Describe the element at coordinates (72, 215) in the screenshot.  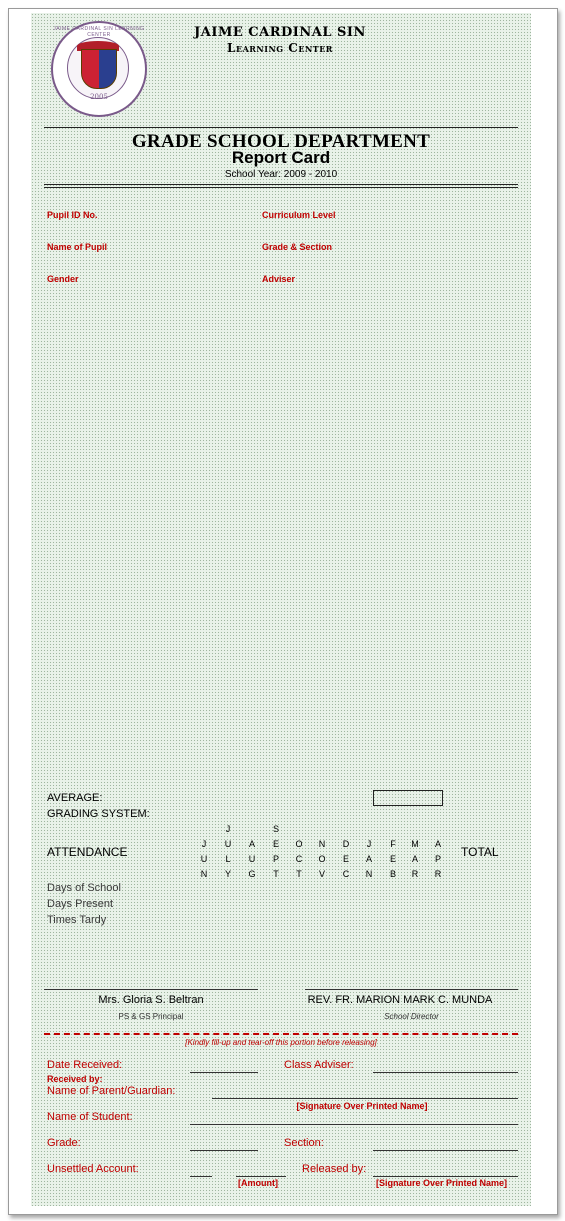
I see `pupil-id-label: Pupil ID No.` at that location.